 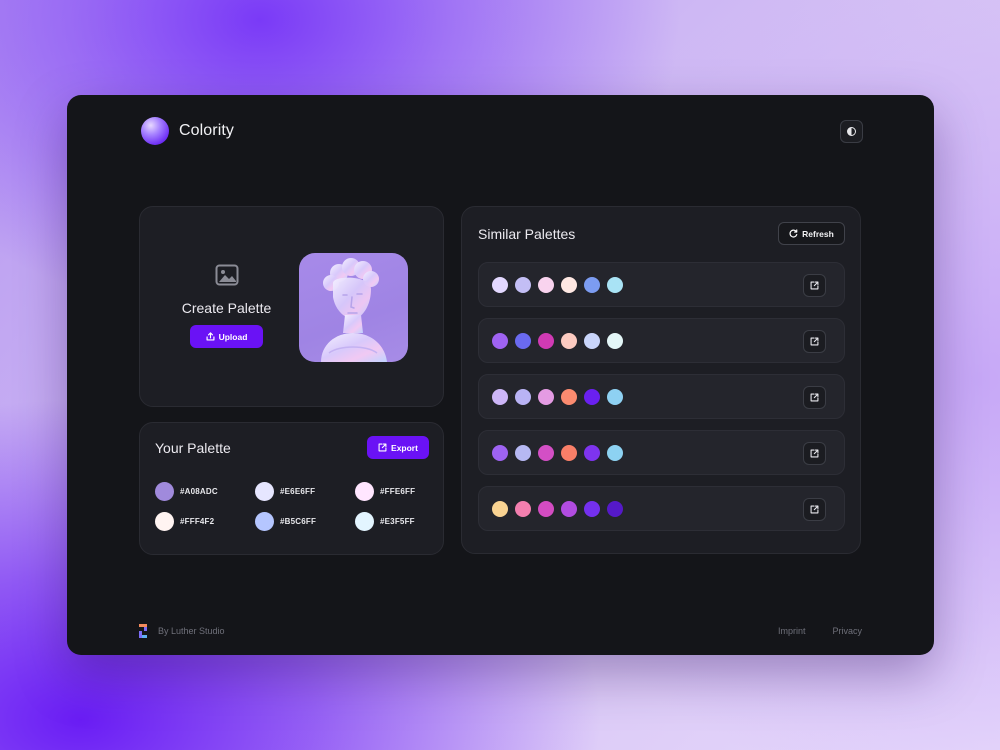 I want to click on footer-credit: By Luther Studio, so click(x=182, y=631).